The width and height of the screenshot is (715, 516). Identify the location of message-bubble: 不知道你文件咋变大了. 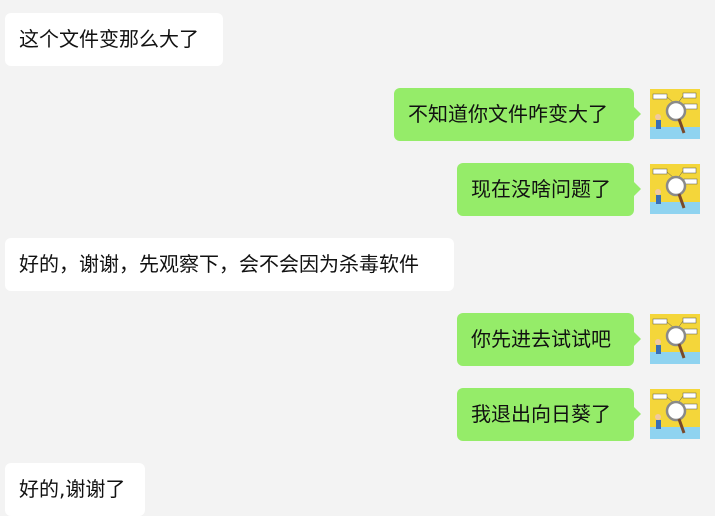
(517, 114).